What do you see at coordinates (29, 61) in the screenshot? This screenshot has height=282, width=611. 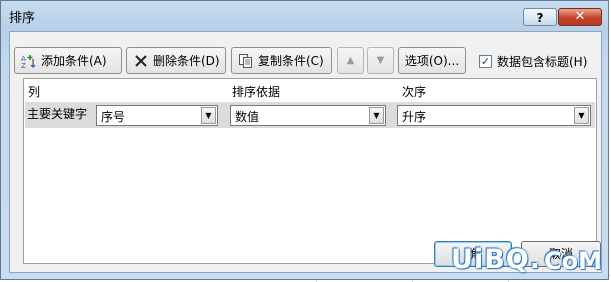 I see `add-level-icon: A Z` at bounding box center [29, 61].